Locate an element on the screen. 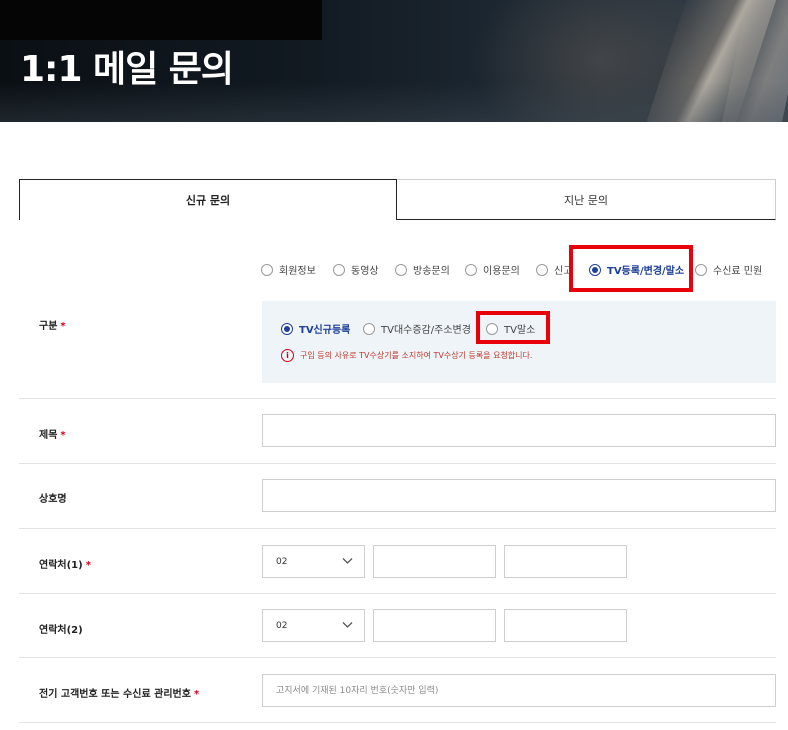  phone2-area-select: 02 is located at coordinates (313, 625).